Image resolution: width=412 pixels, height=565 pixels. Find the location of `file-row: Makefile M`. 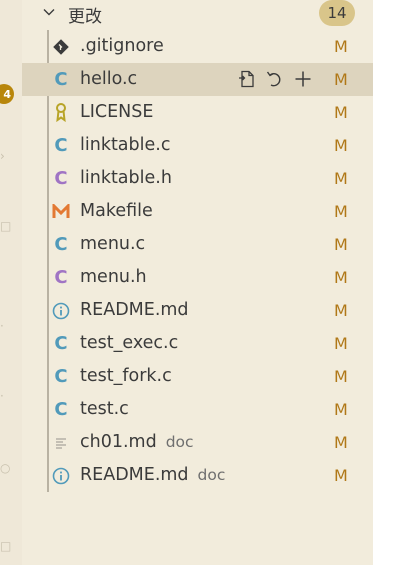

file-row: Makefile M is located at coordinates (197, 211).